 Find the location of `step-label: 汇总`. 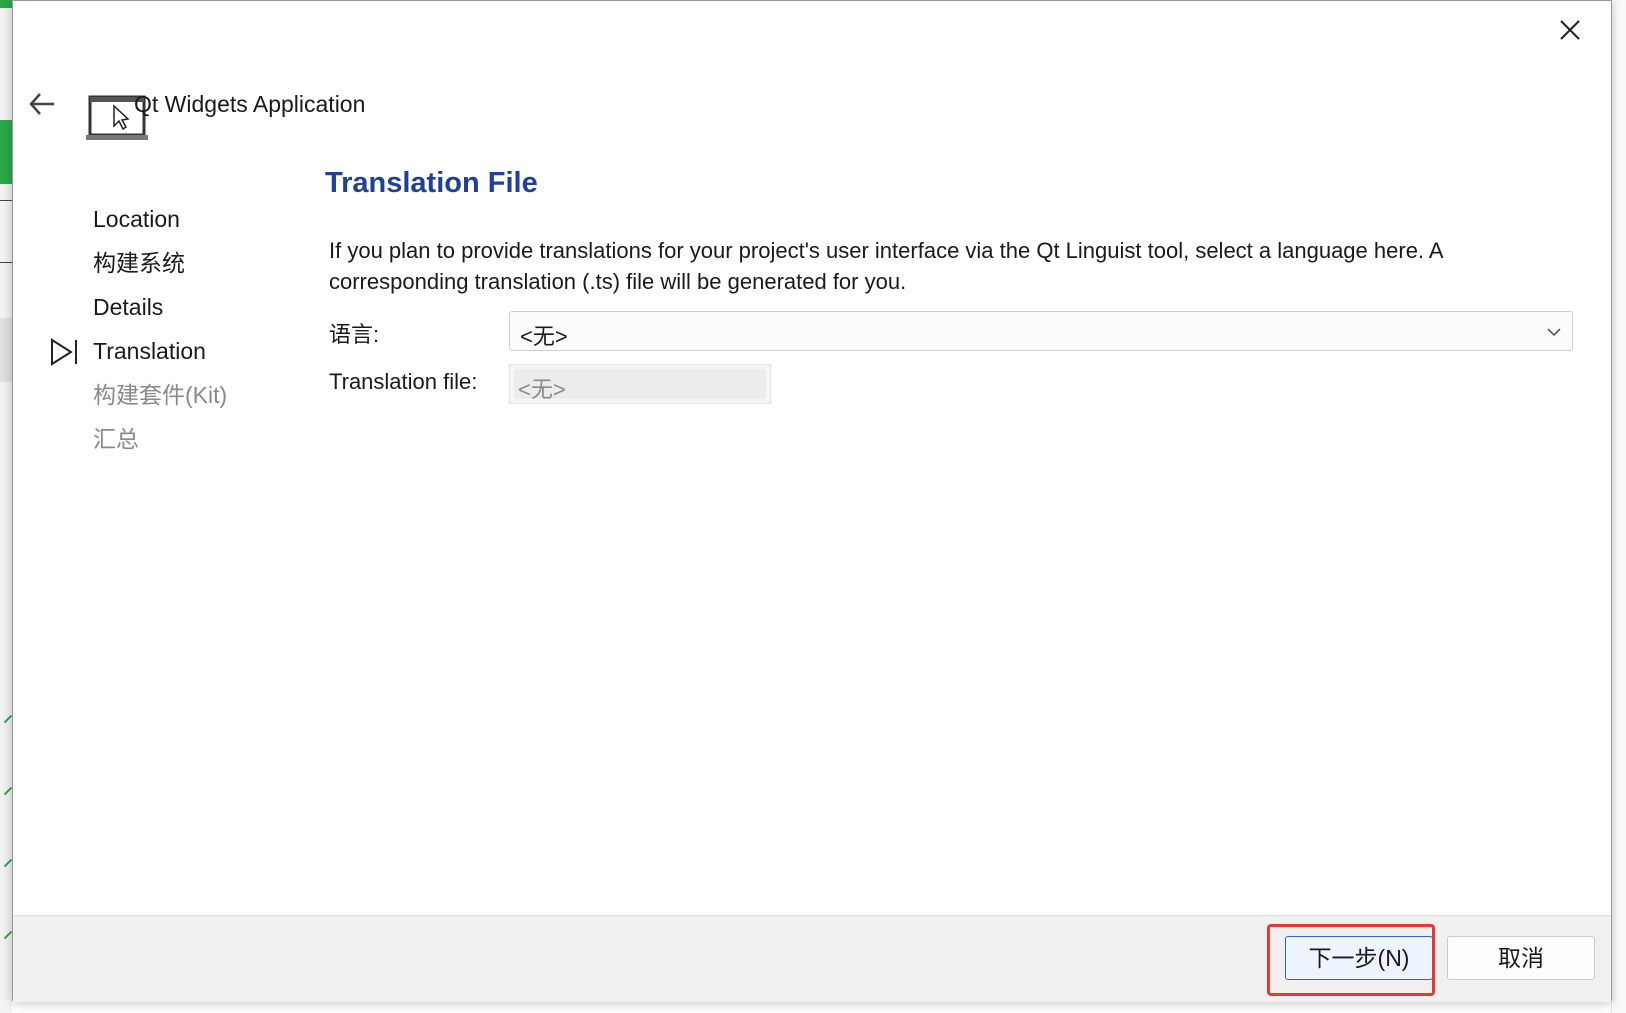

step-label: 汇总 is located at coordinates (116, 439).